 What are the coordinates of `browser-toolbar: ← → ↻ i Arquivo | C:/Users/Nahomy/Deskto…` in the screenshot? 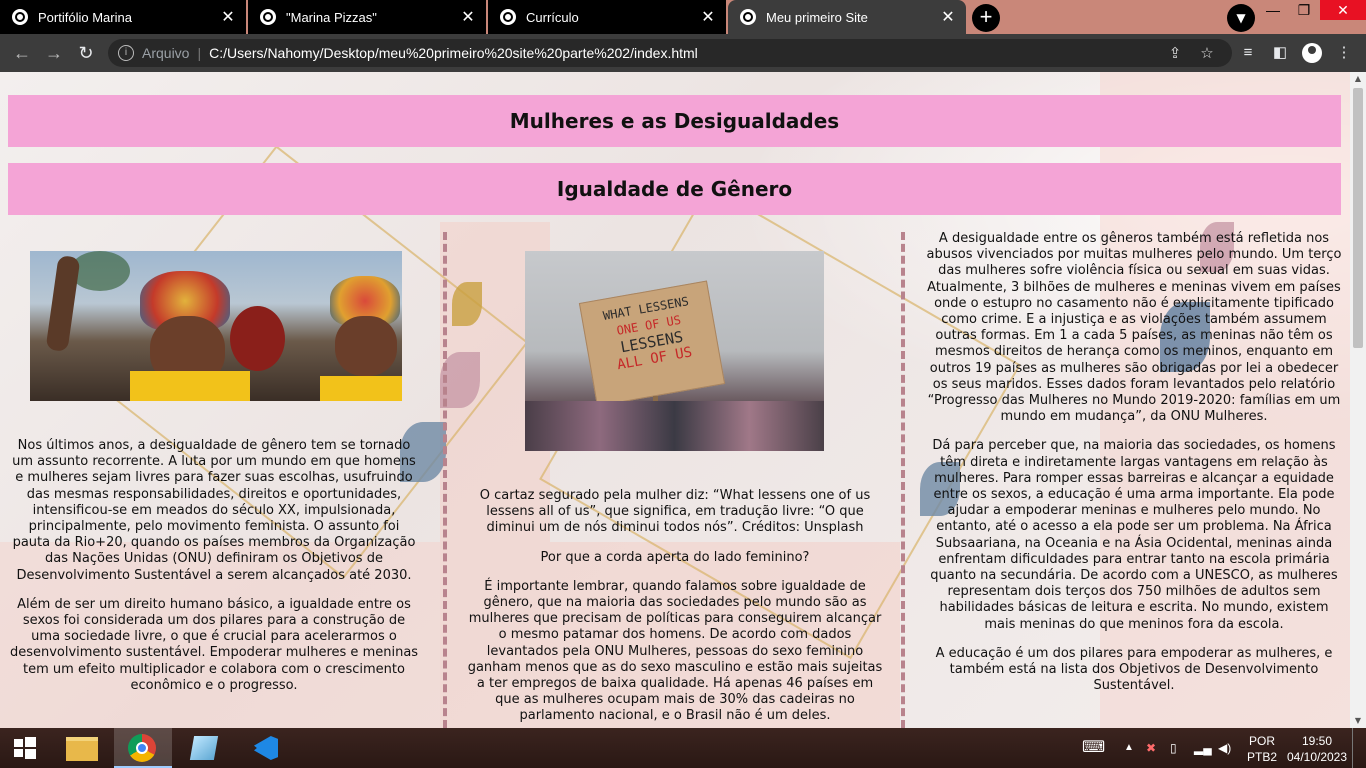 It's located at (683, 53).